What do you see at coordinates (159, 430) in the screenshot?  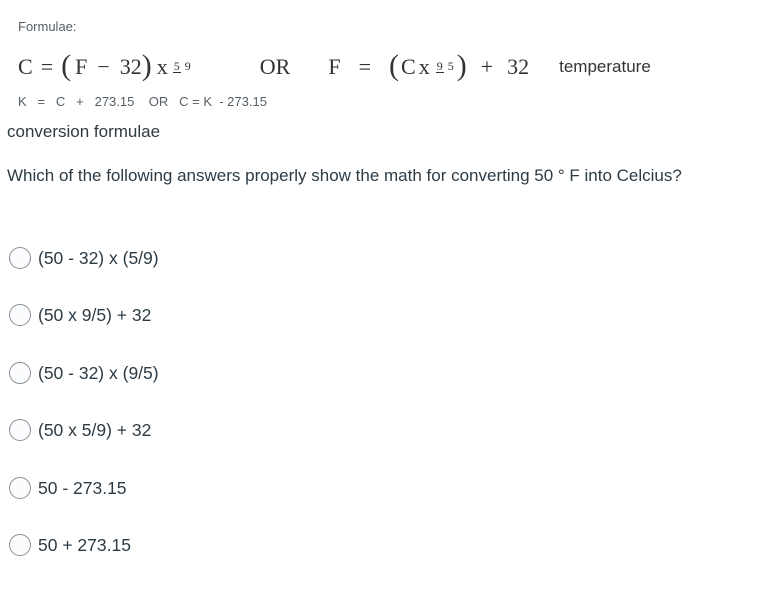 I see `answer-option: (50 x 5/9) + 32` at bounding box center [159, 430].